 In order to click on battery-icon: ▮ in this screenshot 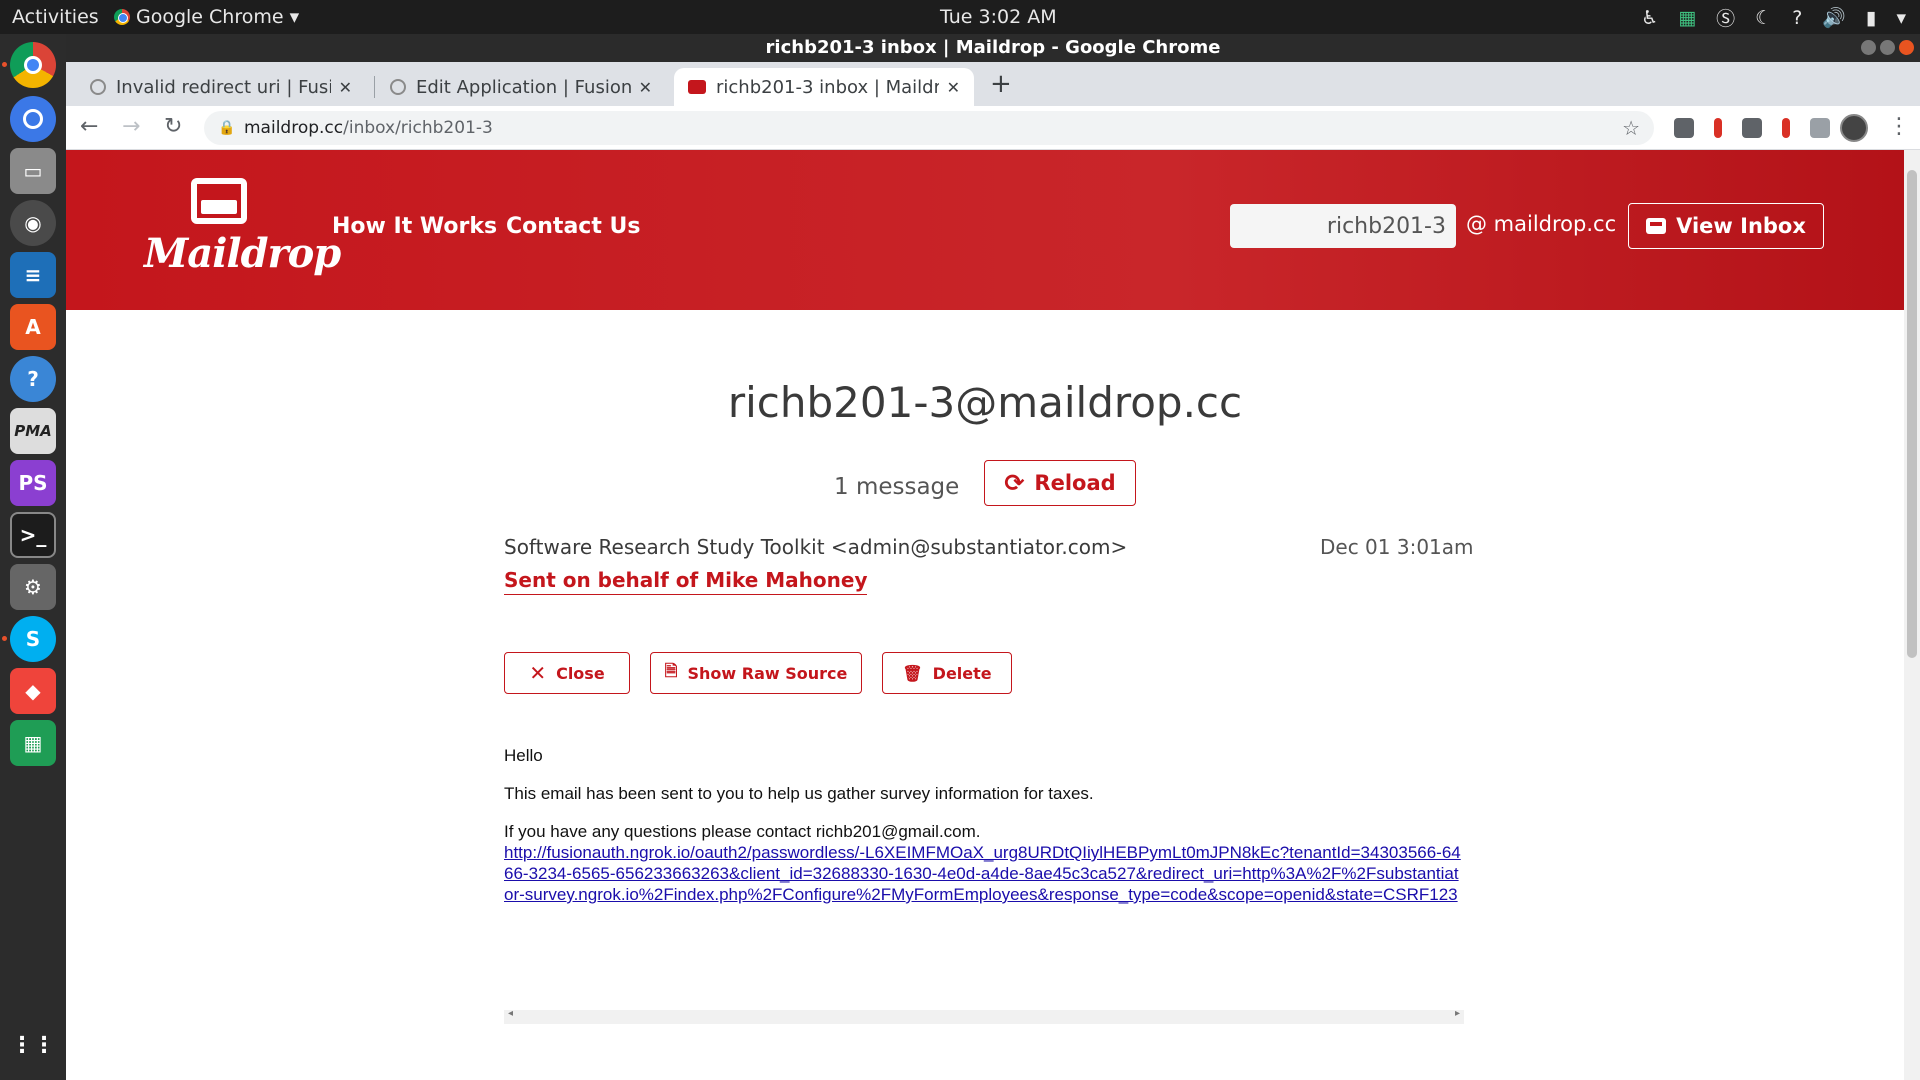, I will do `click(1871, 18)`.